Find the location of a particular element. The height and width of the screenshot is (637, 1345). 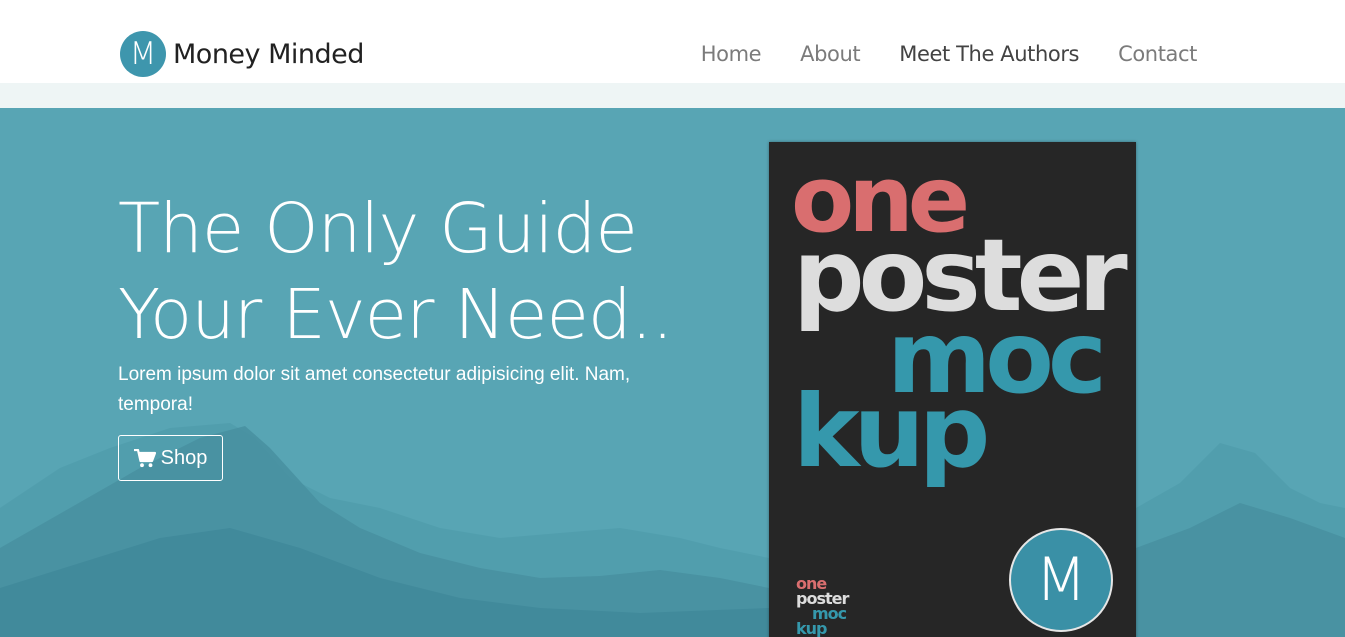

shop-button: Shop is located at coordinates (170, 458).